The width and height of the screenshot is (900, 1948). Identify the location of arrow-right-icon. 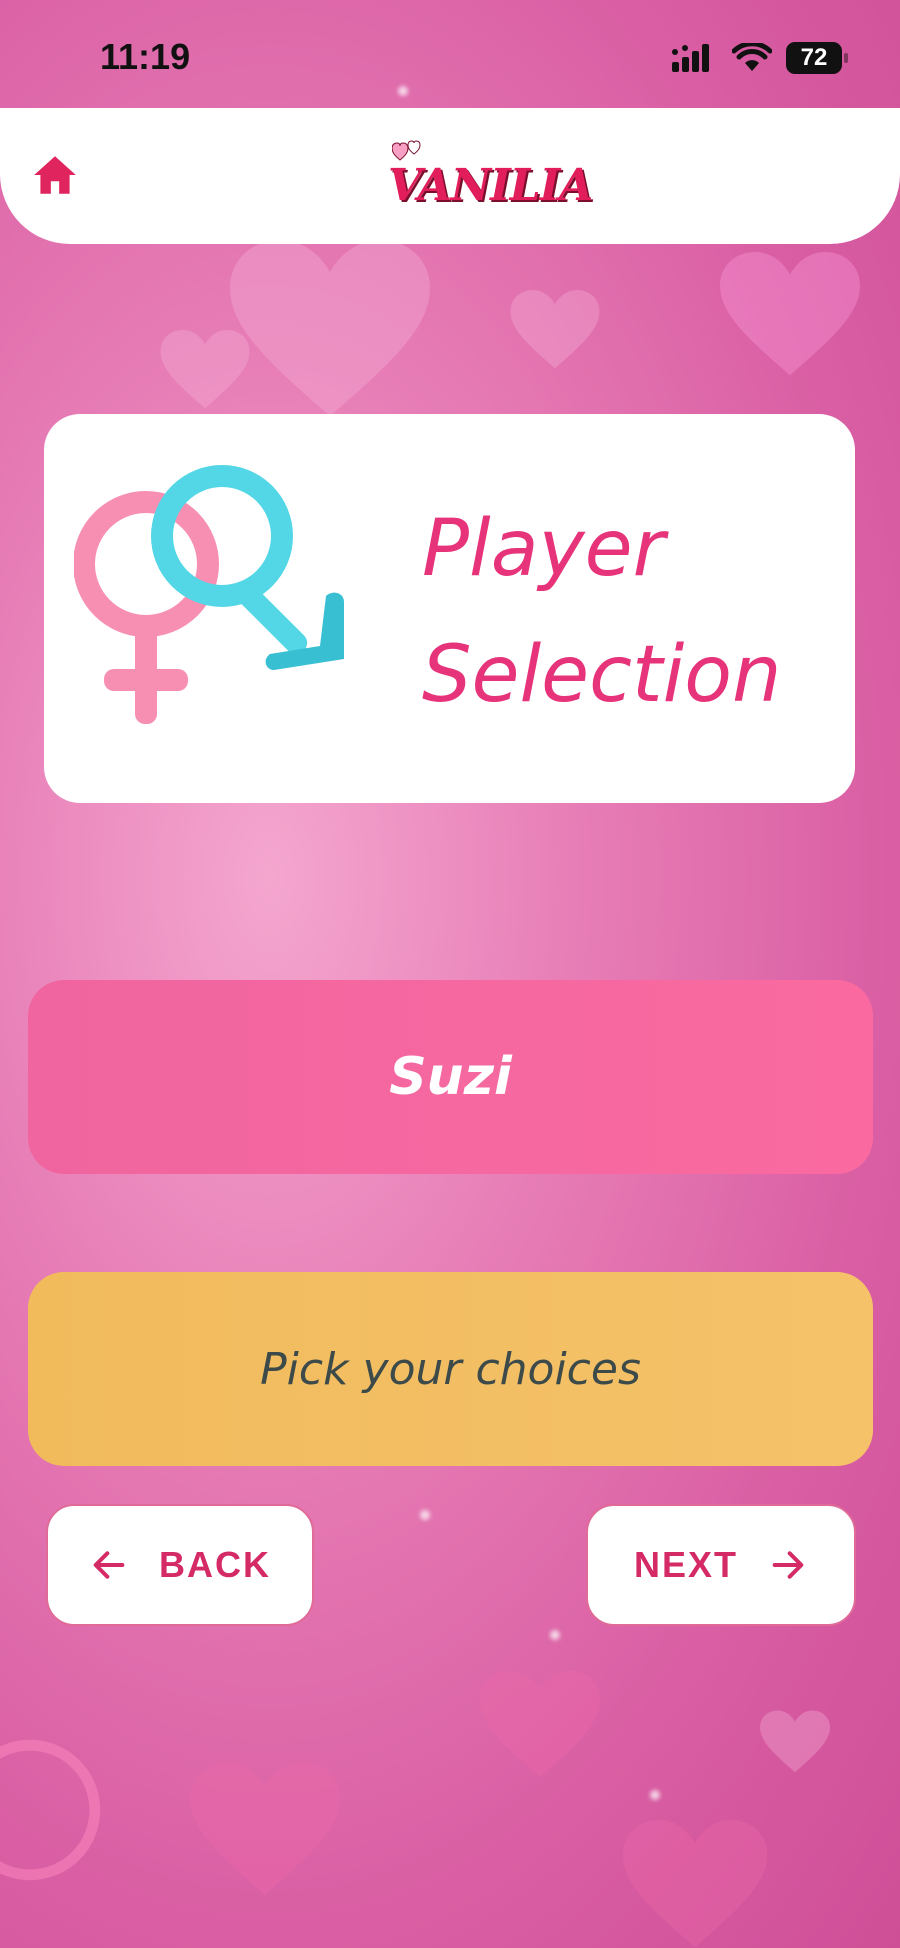
(788, 1565).